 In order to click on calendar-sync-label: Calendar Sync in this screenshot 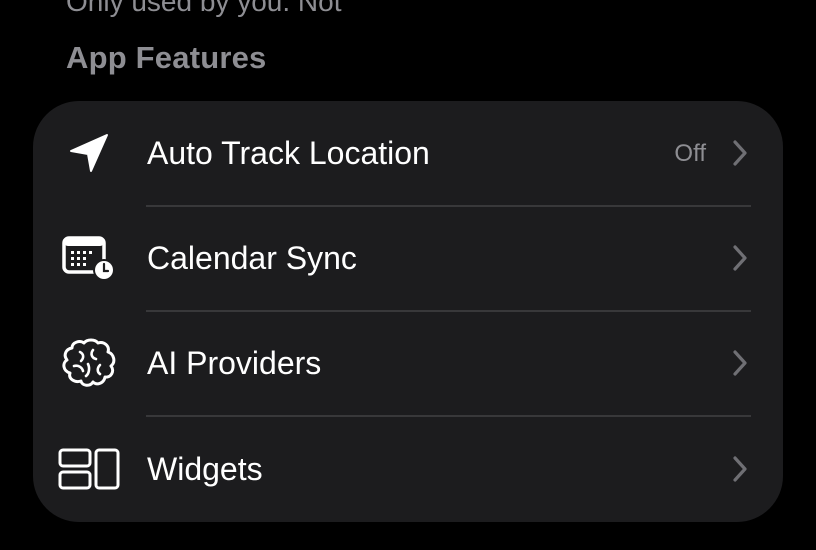, I will do `click(252, 258)`.